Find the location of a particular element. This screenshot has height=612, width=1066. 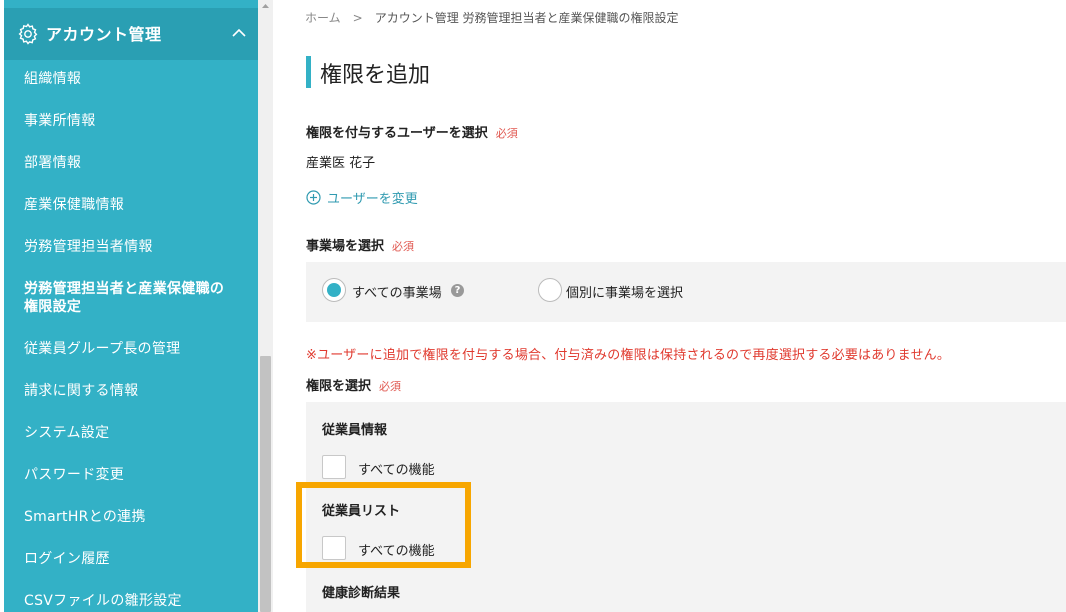

user-select-label: 権限を付与するユーザーを選択 必須 is located at coordinates (412, 131).